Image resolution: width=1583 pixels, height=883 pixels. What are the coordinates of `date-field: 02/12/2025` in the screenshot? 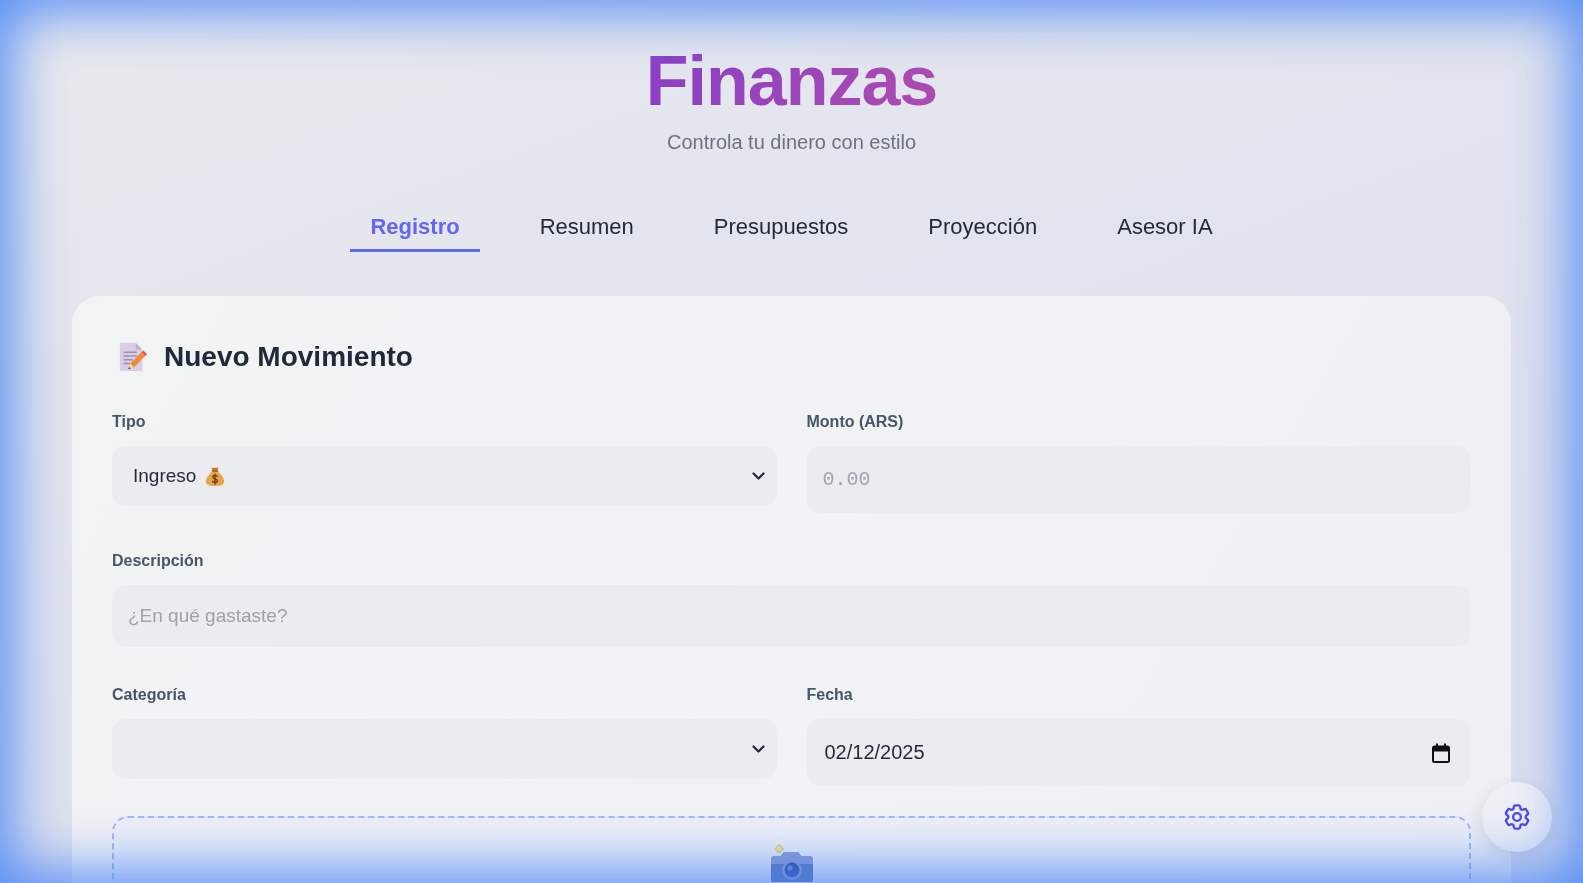 It's located at (1138, 752).